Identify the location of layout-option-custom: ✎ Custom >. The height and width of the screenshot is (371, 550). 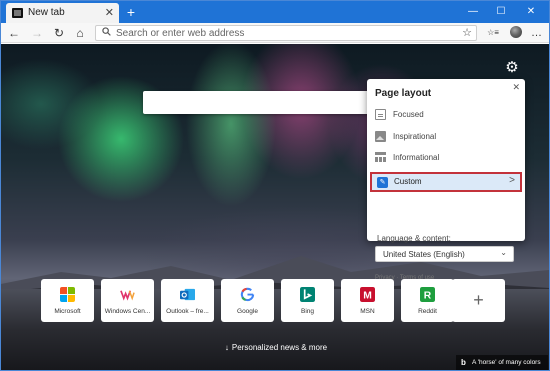
(446, 182).